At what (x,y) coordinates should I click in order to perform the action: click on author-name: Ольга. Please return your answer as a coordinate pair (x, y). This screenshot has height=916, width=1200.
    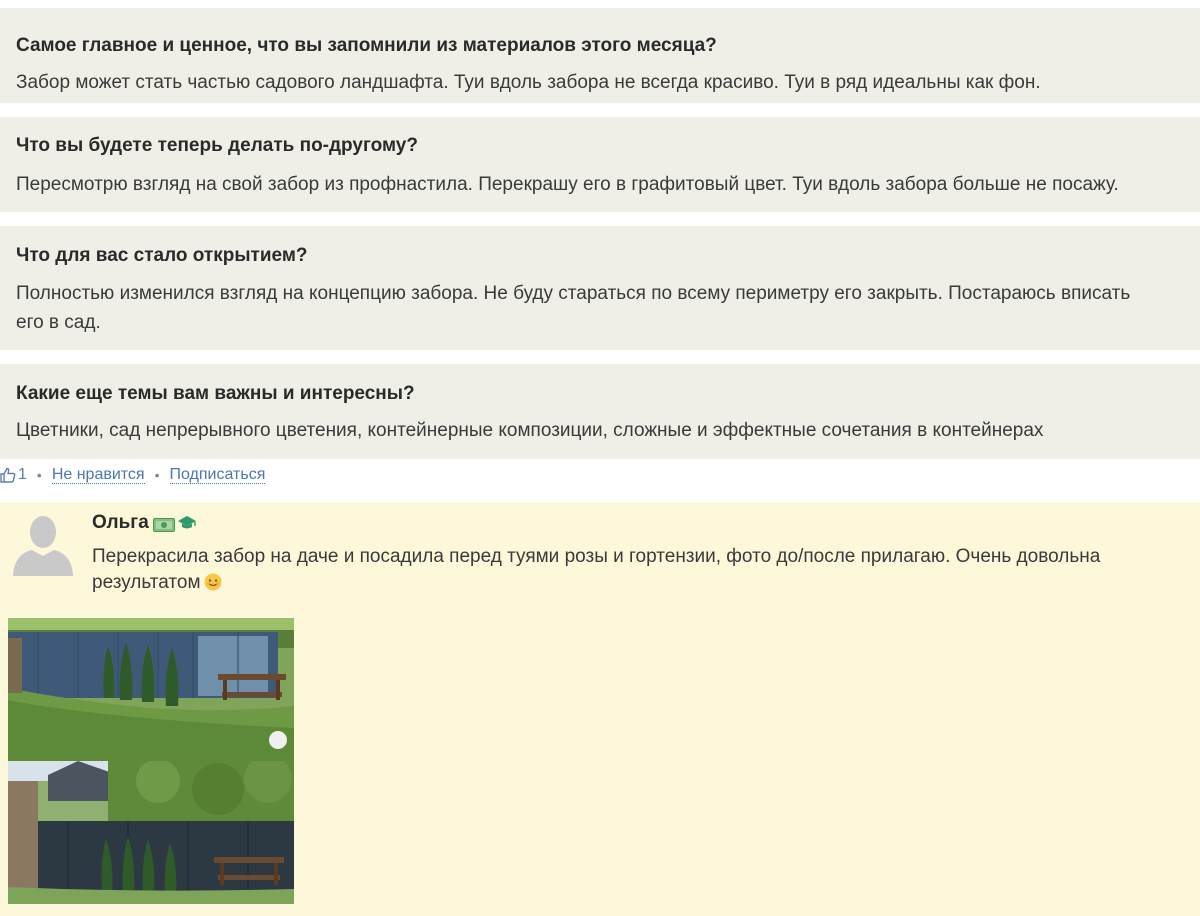
    Looking at the image, I should click on (120, 523).